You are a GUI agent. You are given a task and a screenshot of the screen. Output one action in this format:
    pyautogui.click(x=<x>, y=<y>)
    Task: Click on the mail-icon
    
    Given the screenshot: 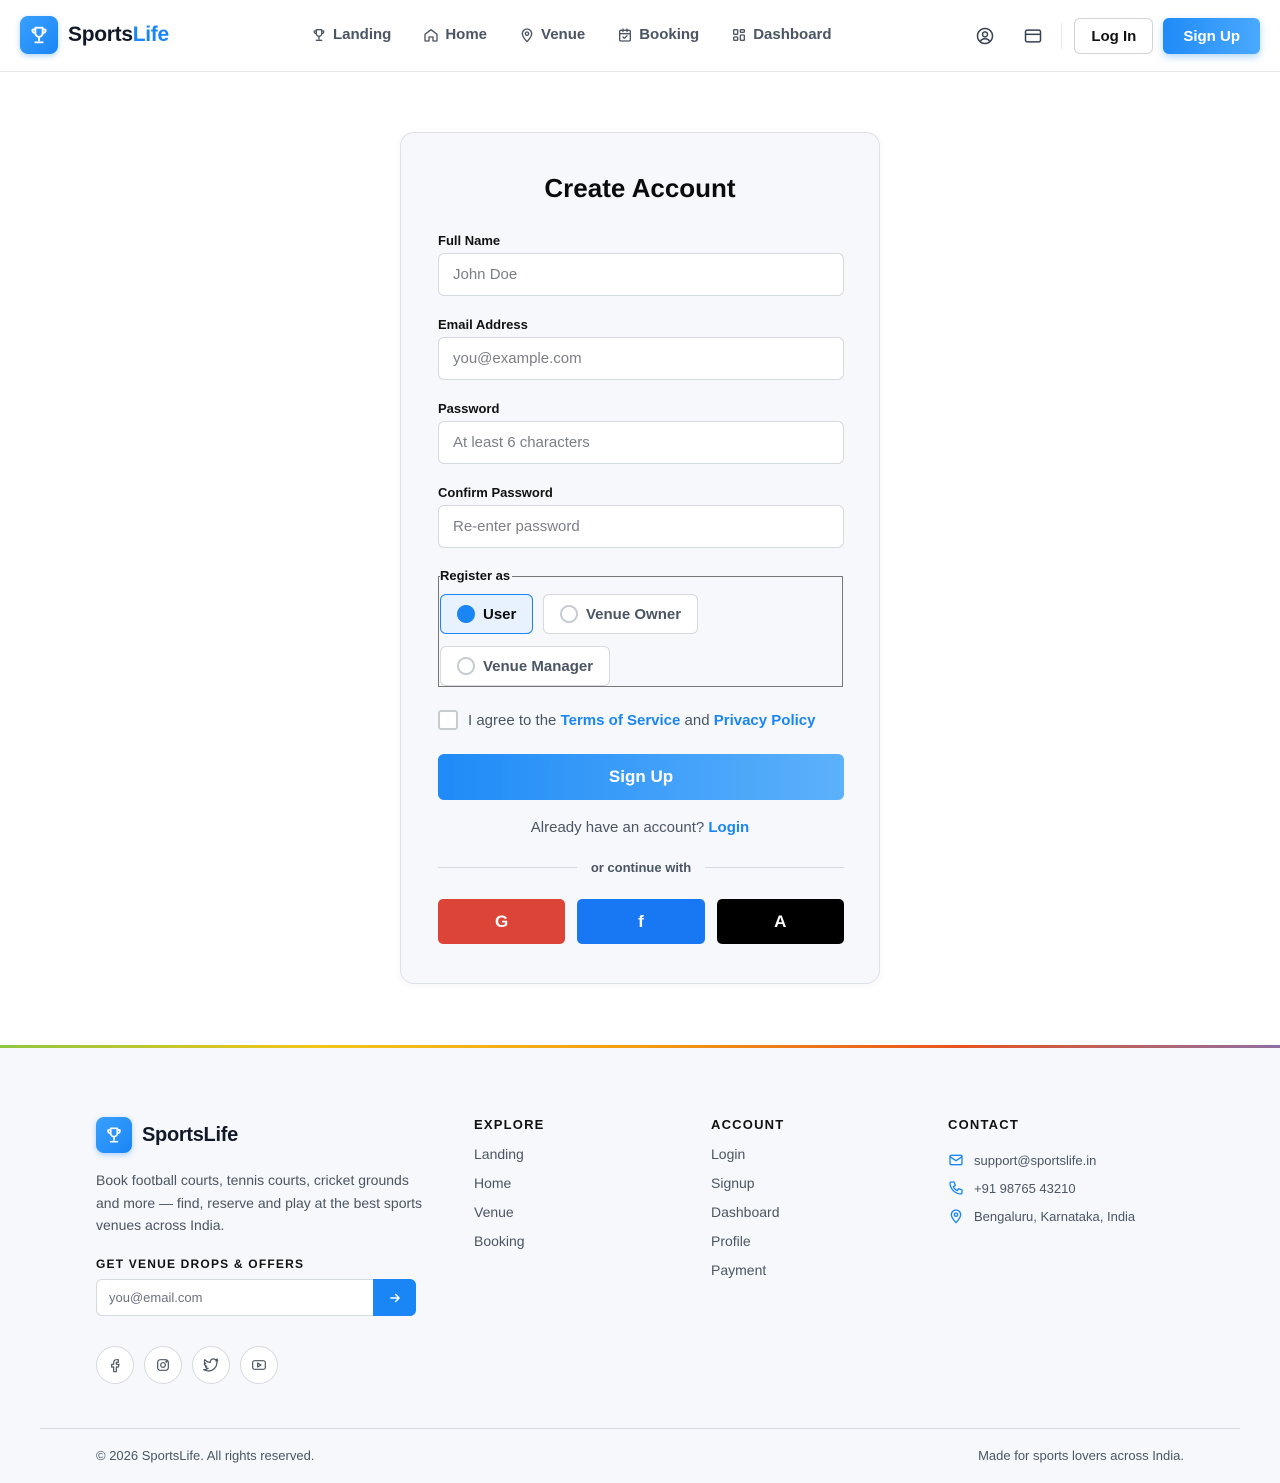 What is the action you would take?
    pyautogui.click(x=956, y=1160)
    